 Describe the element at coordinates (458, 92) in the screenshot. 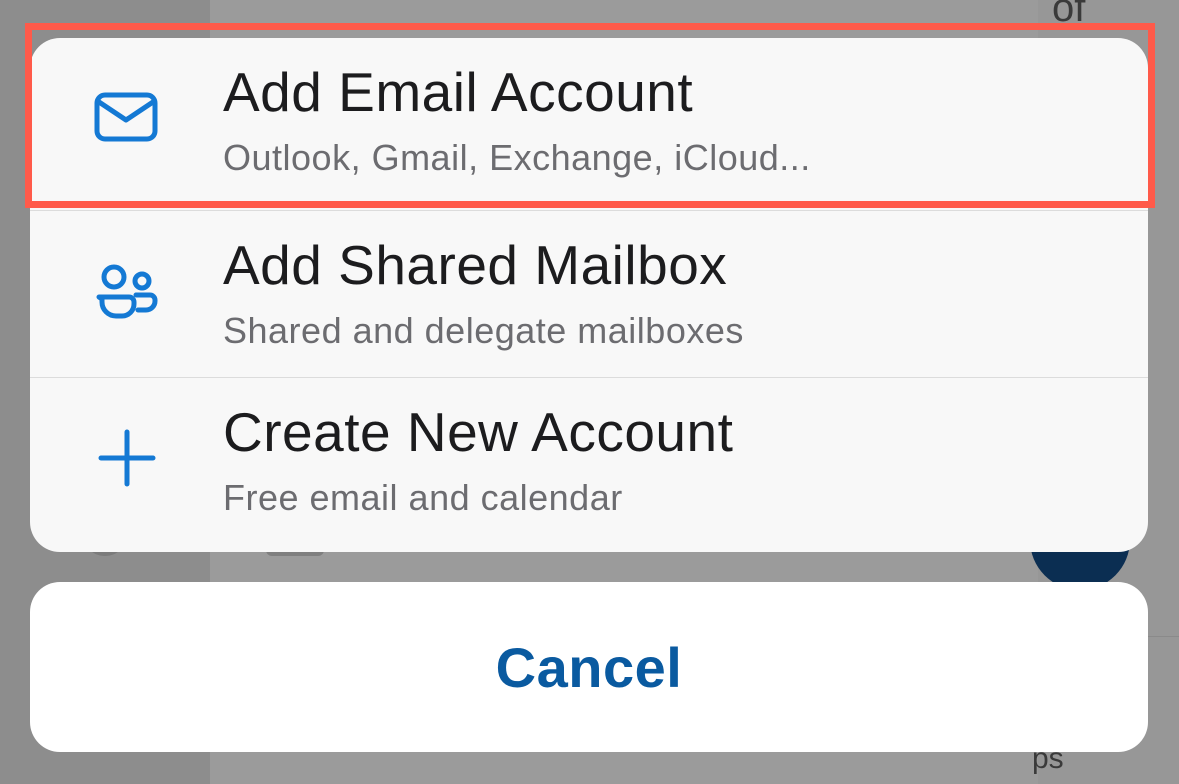

I see `option-title: Add Email Account` at that location.